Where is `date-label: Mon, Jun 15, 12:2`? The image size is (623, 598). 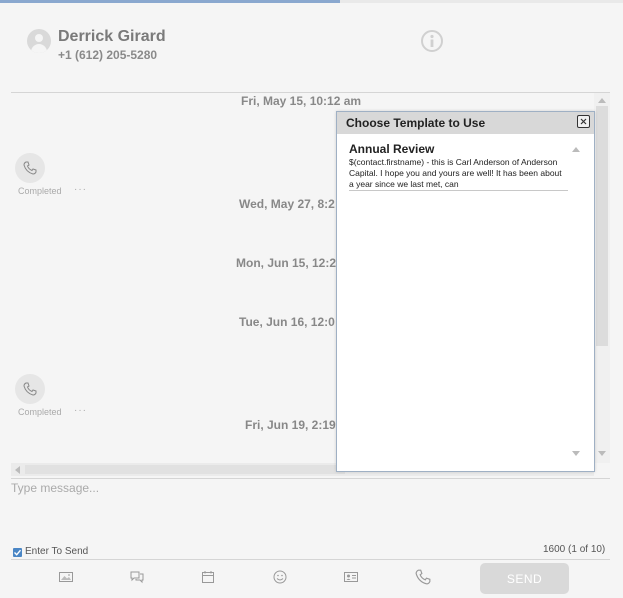 date-label: Mon, Jun 15, 12:2 is located at coordinates (286, 263).